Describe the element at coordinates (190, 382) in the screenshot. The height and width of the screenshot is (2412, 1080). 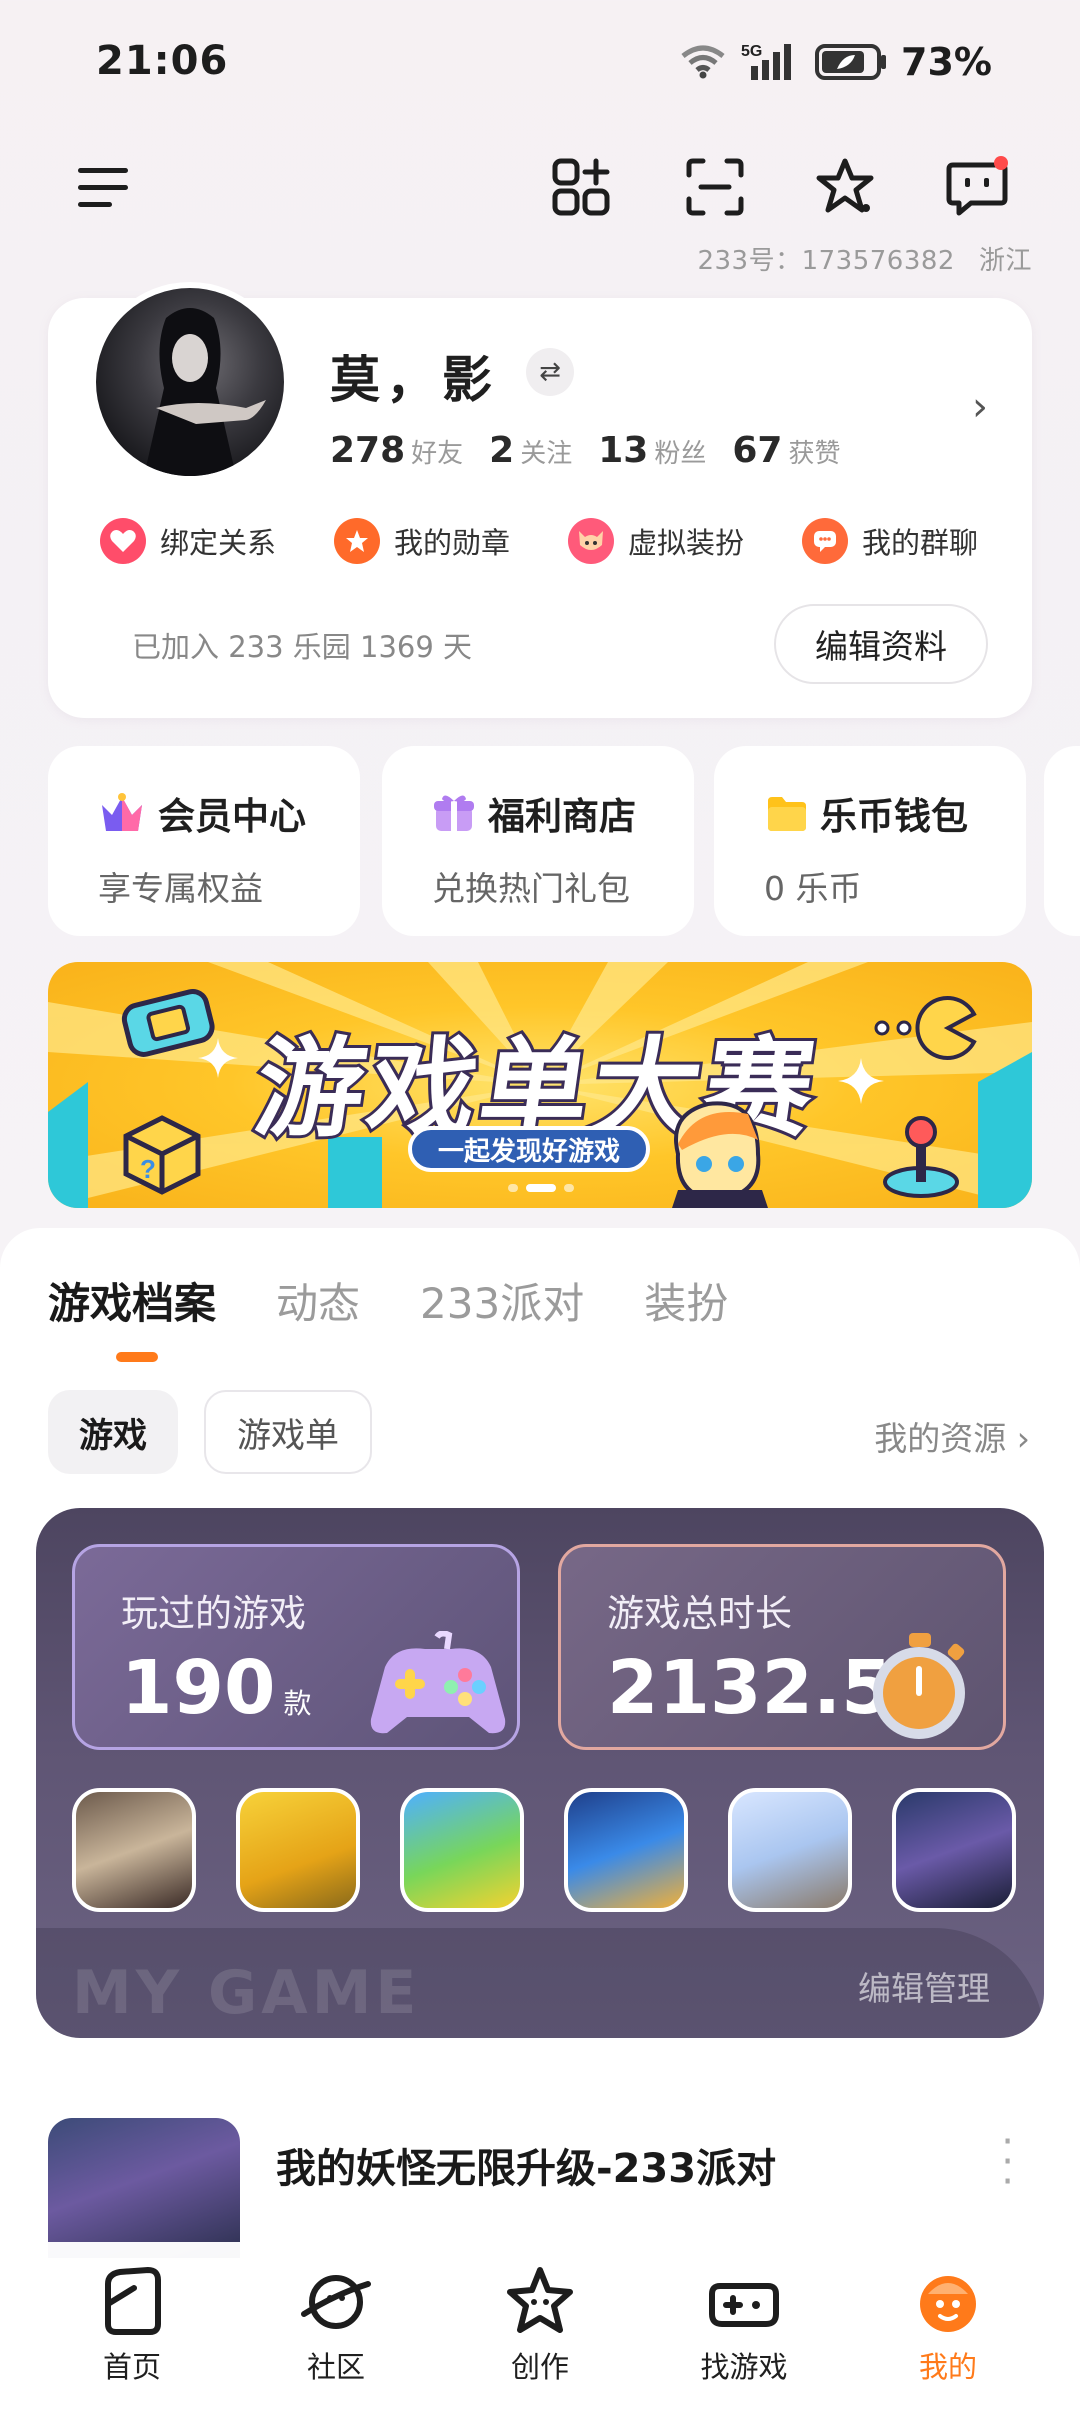
I see `avatar` at that location.